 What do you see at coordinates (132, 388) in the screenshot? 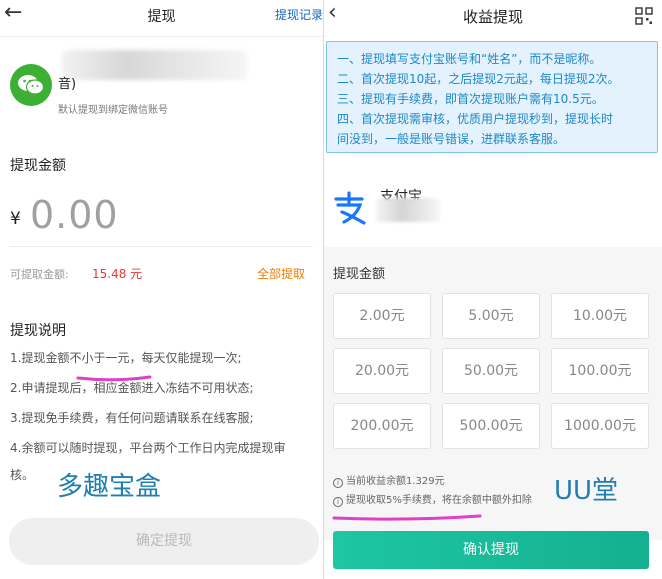
I see `note-item-2: 2.申请提现后，相应金额进入冻结不可用状态;` at bounding box center [132, 388].